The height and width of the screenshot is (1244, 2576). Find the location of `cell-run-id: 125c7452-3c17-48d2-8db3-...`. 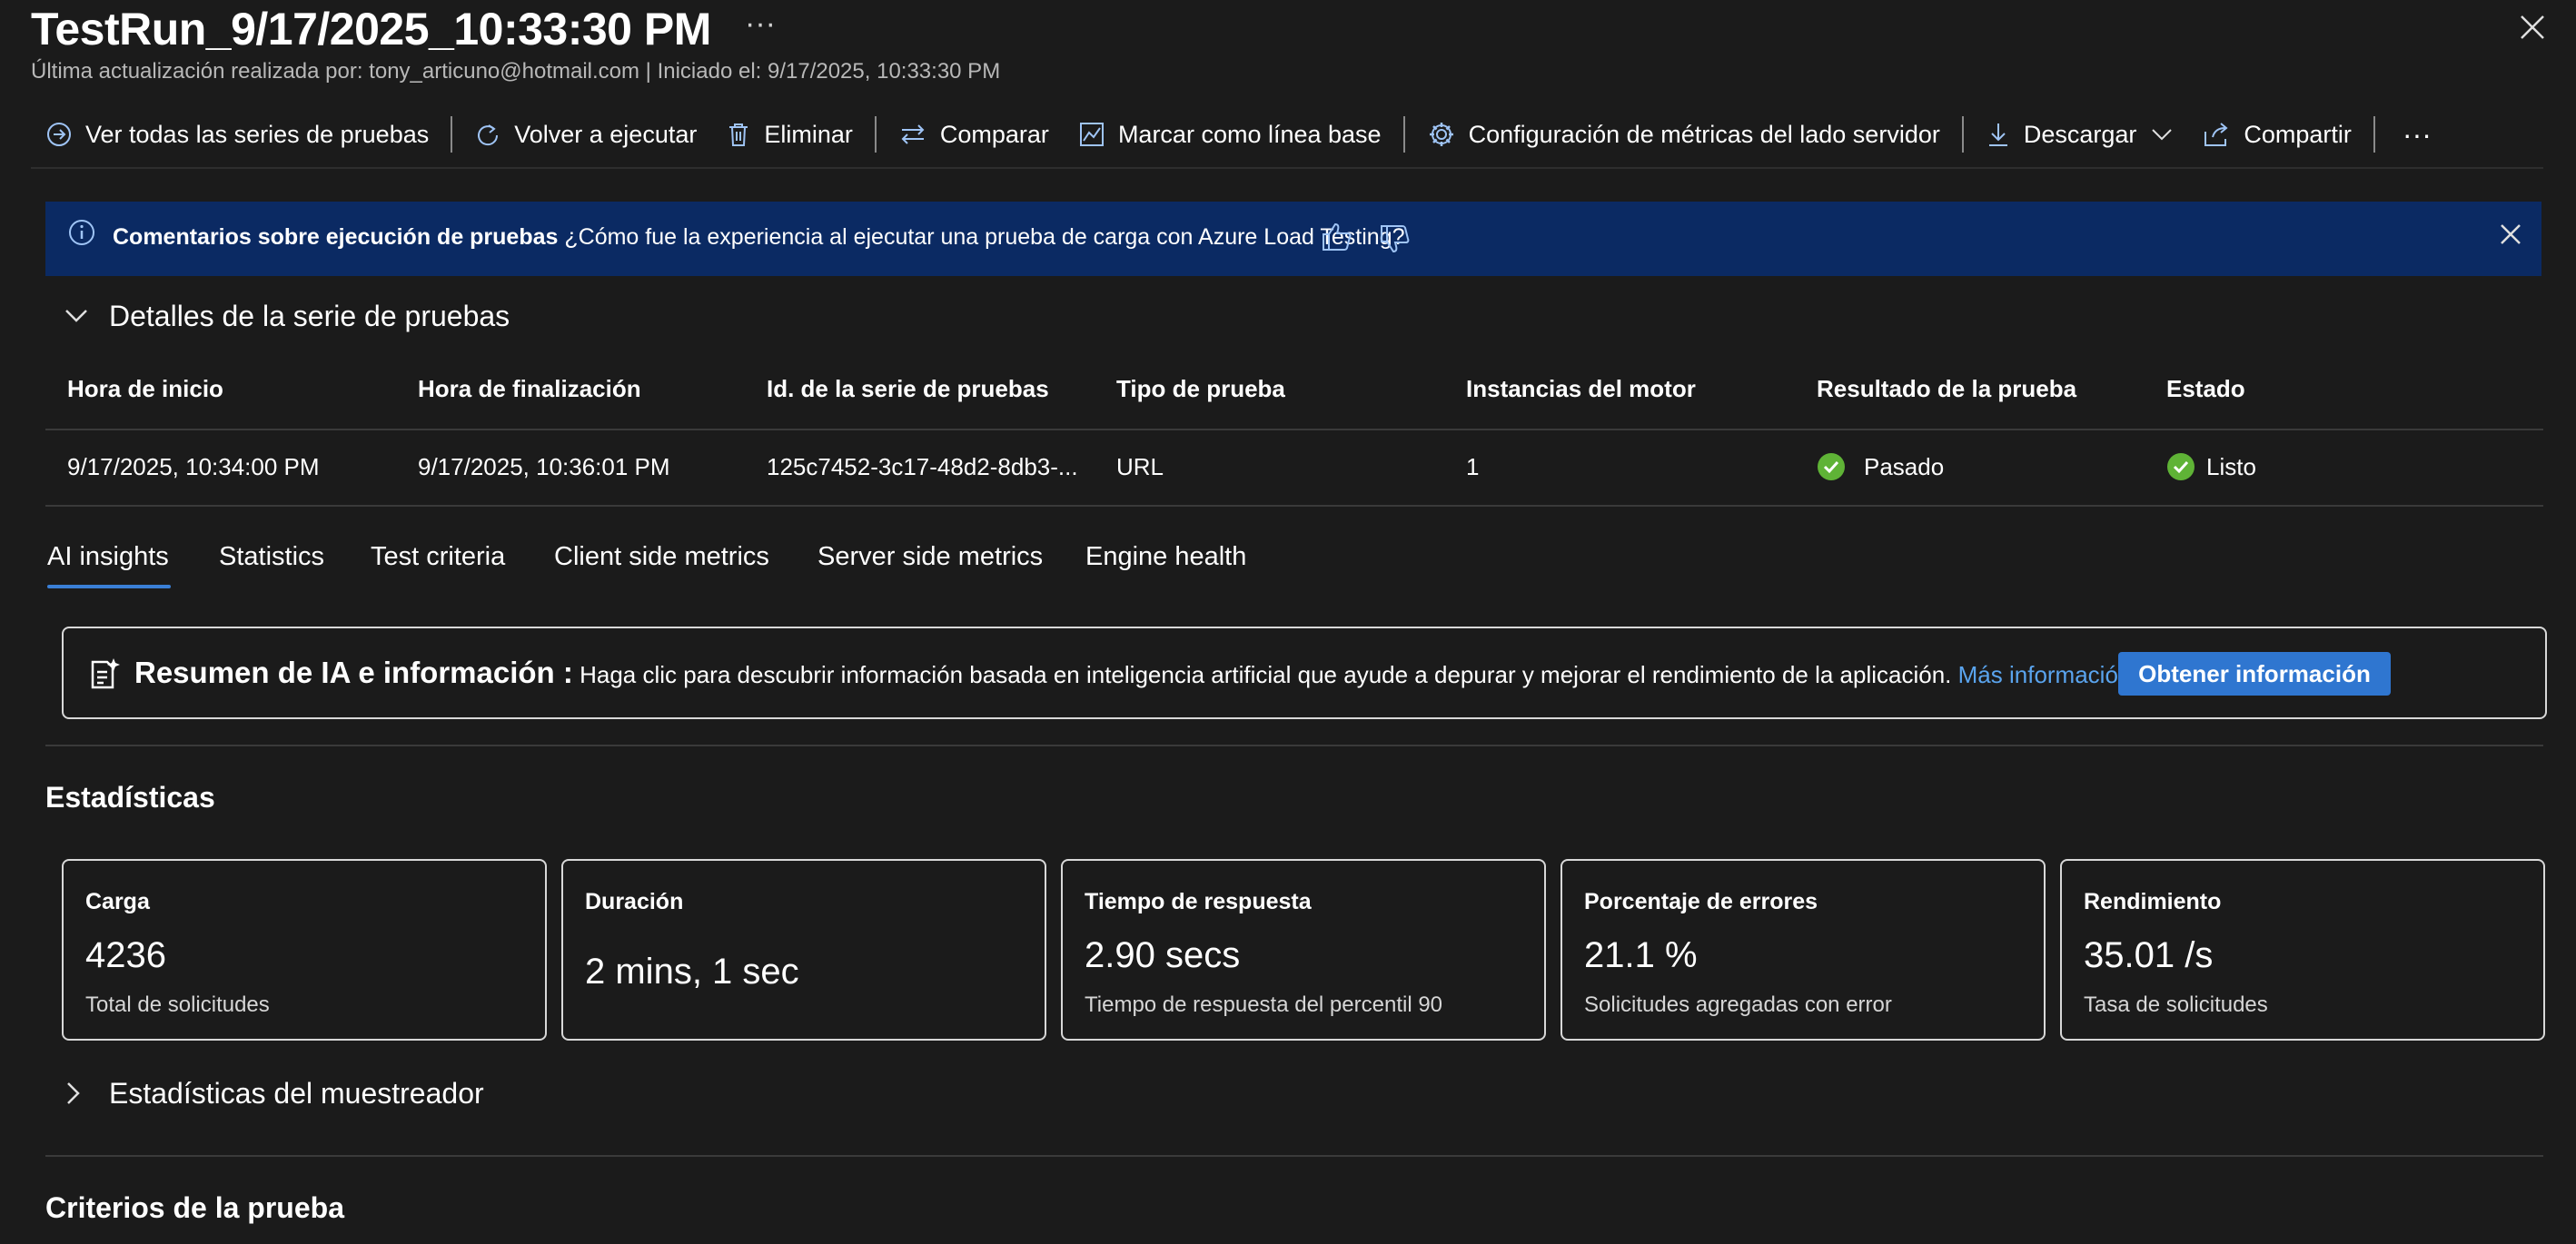

cell-run-id: 125c7452-3c17-48d2-8db3-... is located at coordinates (922, 466).